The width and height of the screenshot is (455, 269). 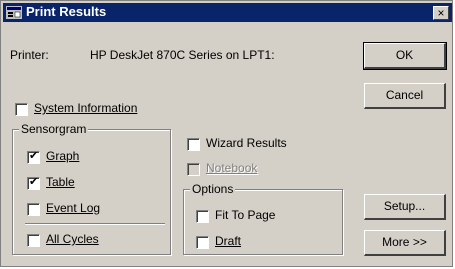 I want to click on draft-text: Draft, so click(x=228, y=241).